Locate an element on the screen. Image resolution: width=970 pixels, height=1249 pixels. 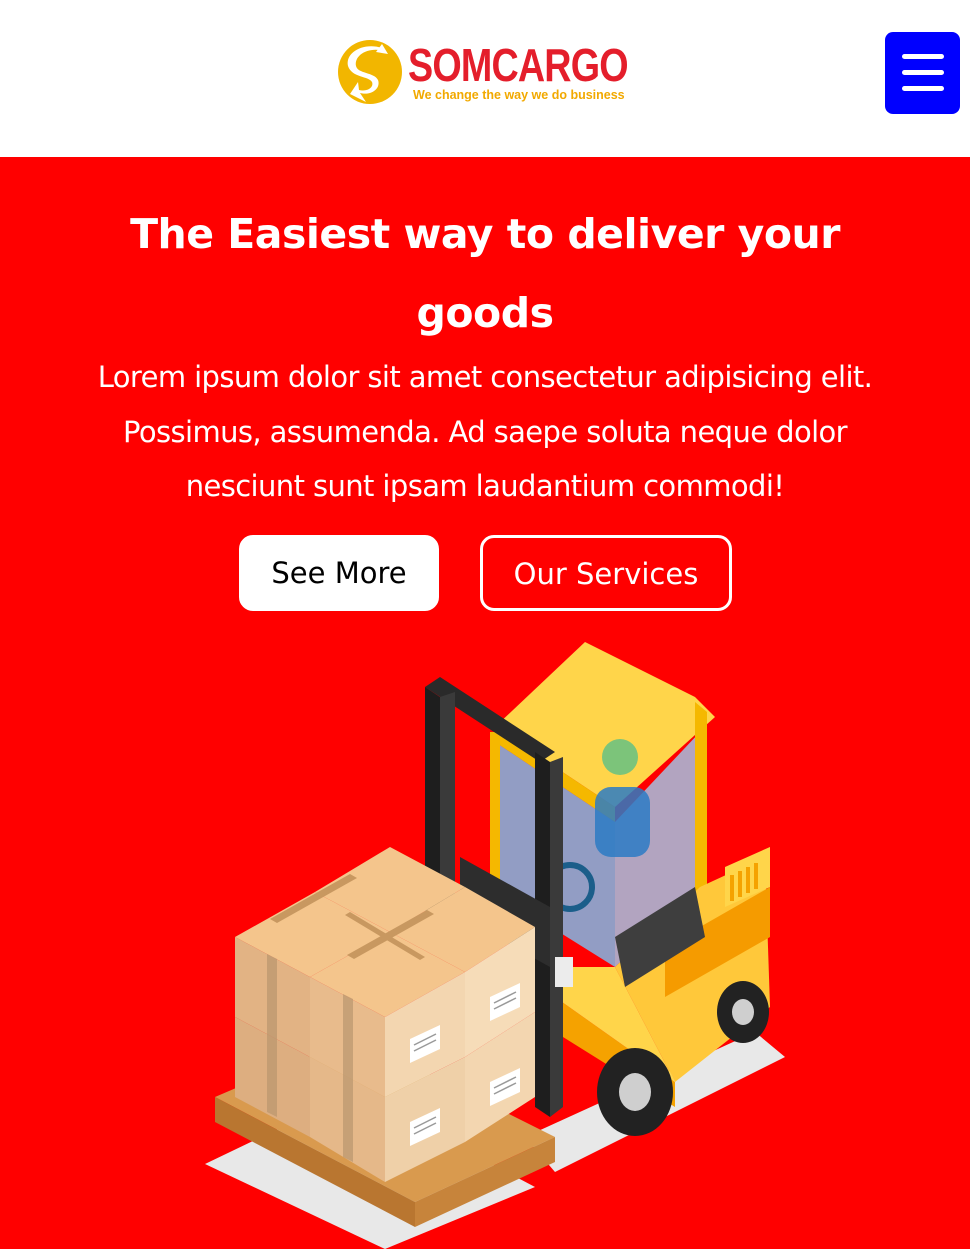
our-services-button: Our Services is located at coordinates (606, 573).